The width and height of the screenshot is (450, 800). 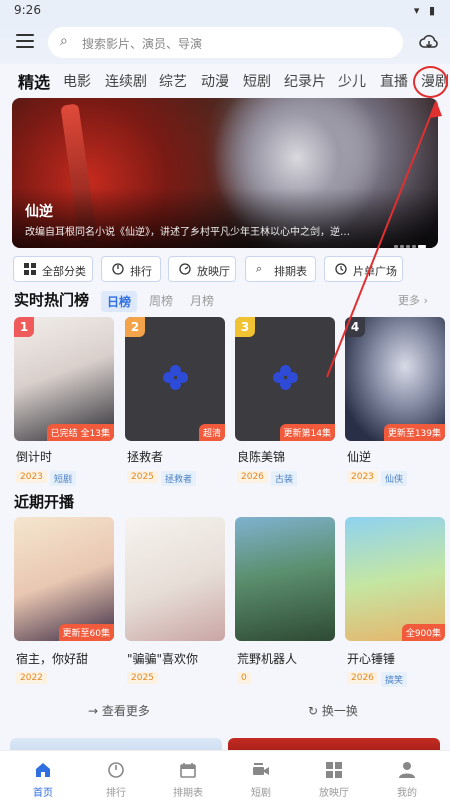 I want to click on poster: 全900集, so click(x=395, y=579).